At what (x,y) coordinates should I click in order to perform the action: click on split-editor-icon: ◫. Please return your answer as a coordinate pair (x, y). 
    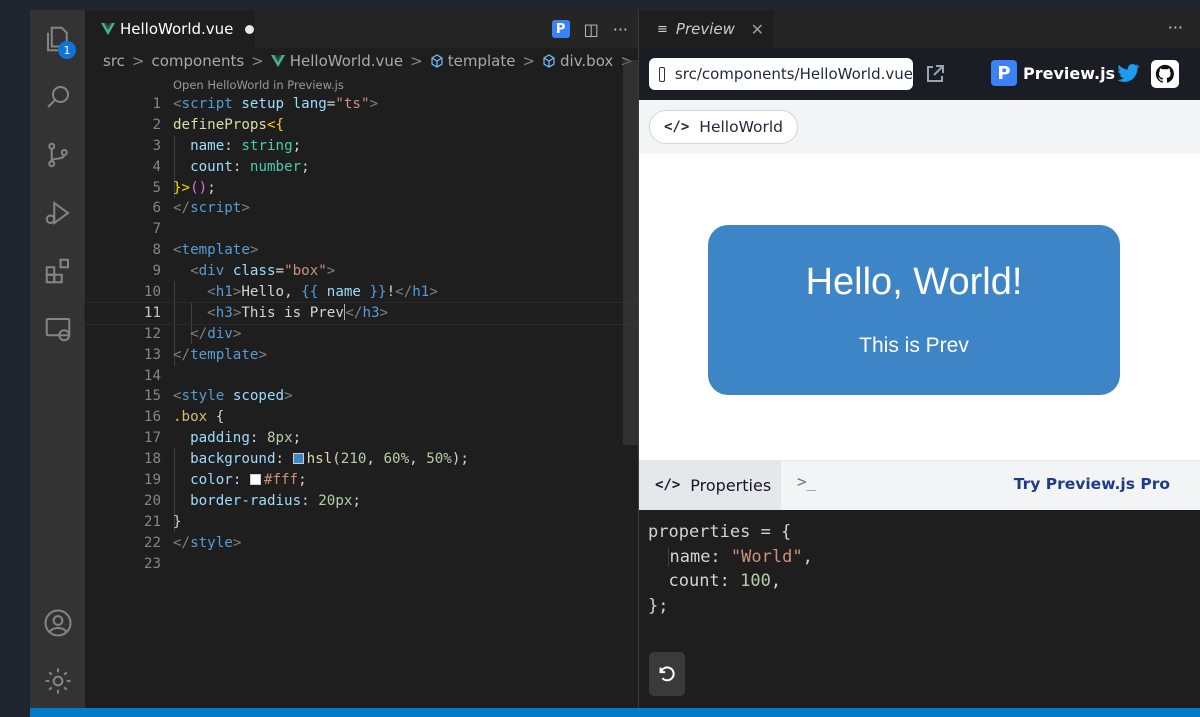
    Looking at the image, I should click on (591, 29).